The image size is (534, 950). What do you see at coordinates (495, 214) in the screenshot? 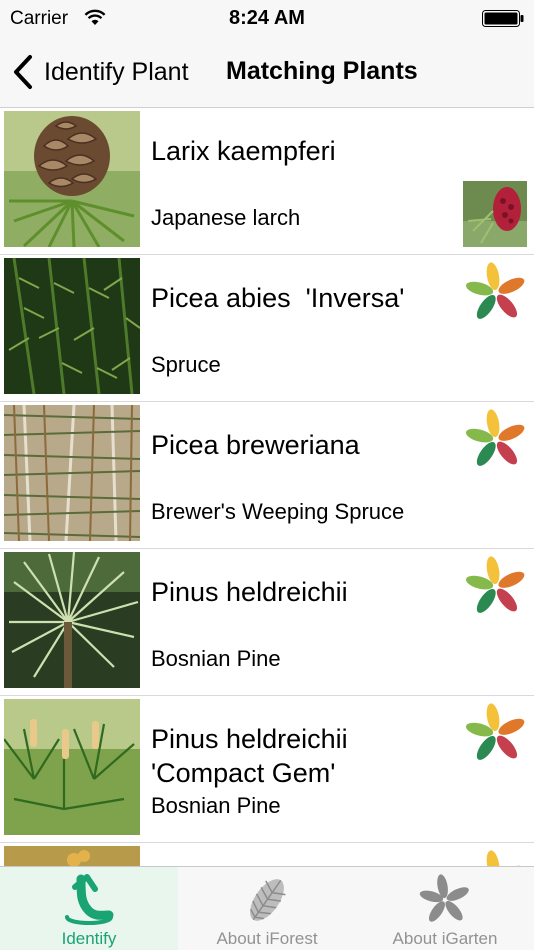
I see `plant-detail-photo` at bounding box center [495, 214].